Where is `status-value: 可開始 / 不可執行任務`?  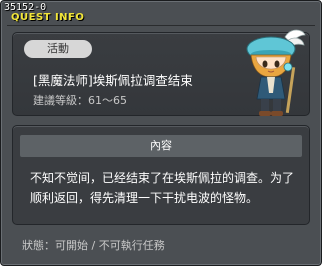 status-value: 可開始 / 不可執行任務 is located at coordinates (110, 245).